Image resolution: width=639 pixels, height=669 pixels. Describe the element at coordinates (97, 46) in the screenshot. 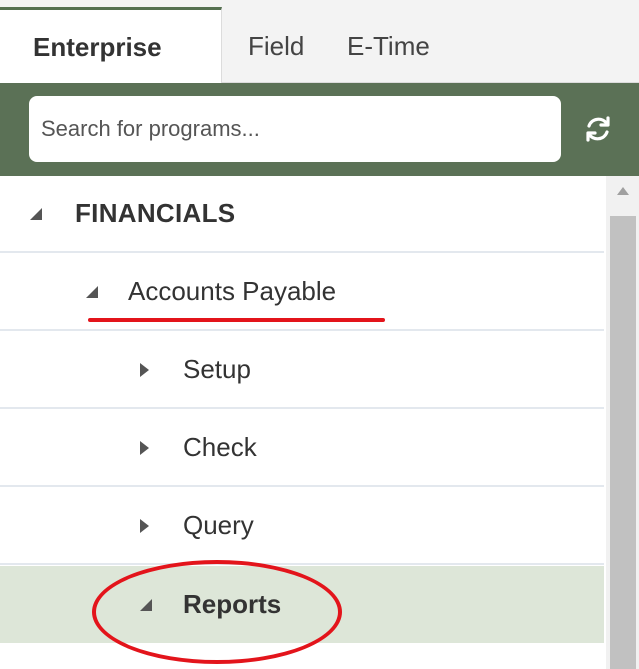

I see `tab-enterprise-label: Enterprise` at that location.